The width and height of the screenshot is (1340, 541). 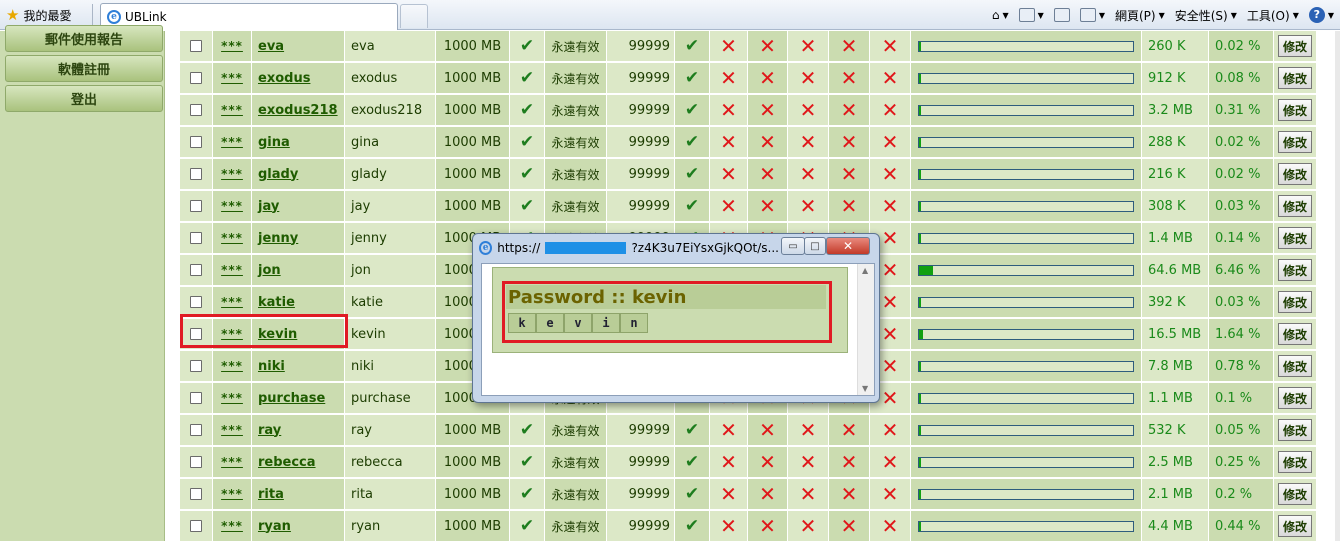 I want to click on popup-scrollbar: ▲ ▼, so click(x=865, y=329).